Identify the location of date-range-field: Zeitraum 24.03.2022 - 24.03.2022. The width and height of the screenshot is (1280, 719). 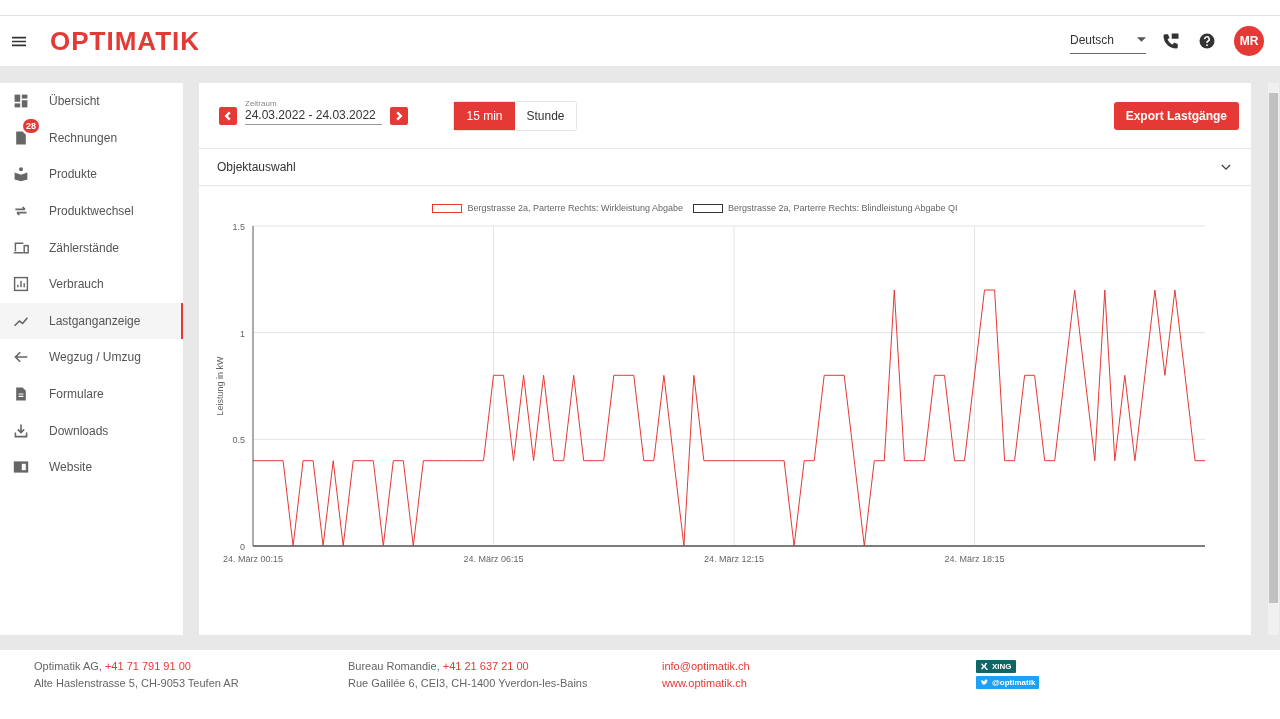
(313, 111).